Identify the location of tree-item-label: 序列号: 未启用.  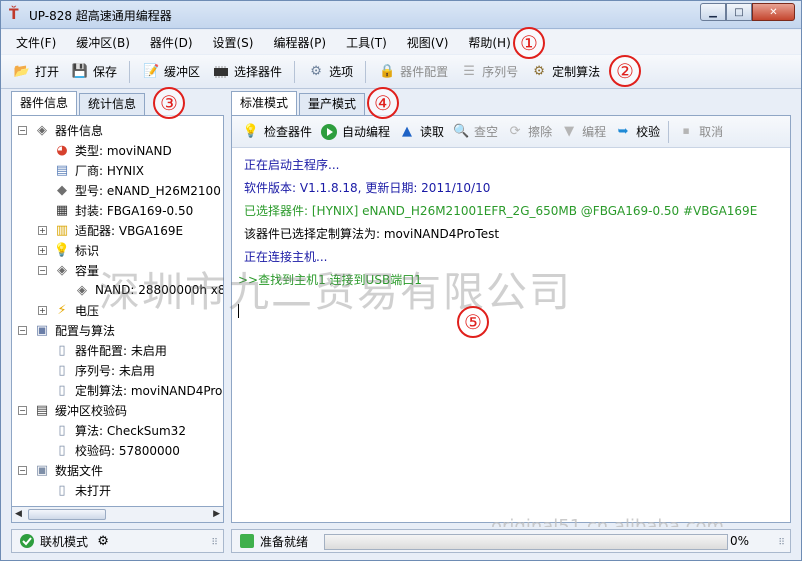
(115, 370).